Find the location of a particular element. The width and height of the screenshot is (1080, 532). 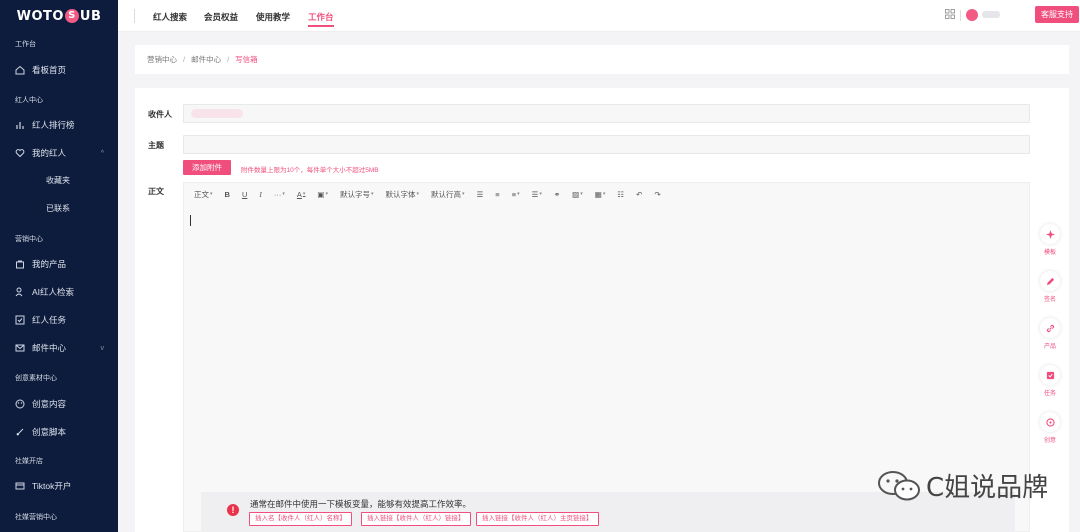

insert-name-tag: 插入名【收件人（红人）名称】 is located at coordinates (300, 519).